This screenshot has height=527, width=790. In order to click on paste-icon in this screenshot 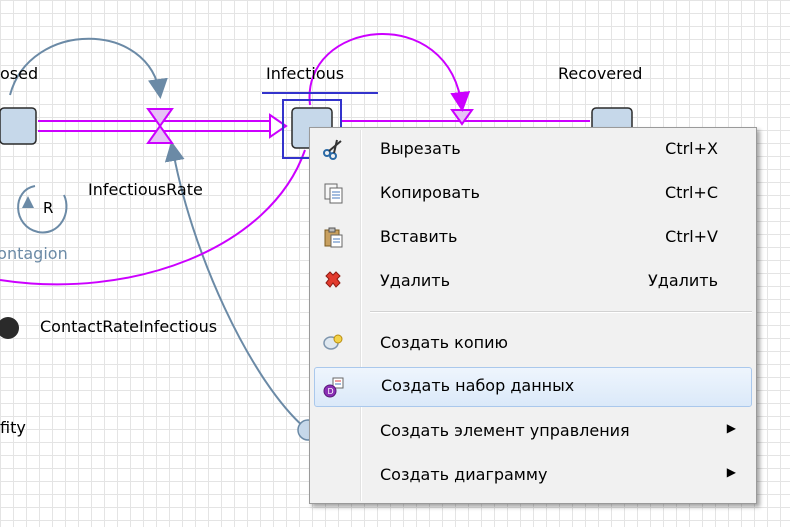, I will do `click(333, 237)`.